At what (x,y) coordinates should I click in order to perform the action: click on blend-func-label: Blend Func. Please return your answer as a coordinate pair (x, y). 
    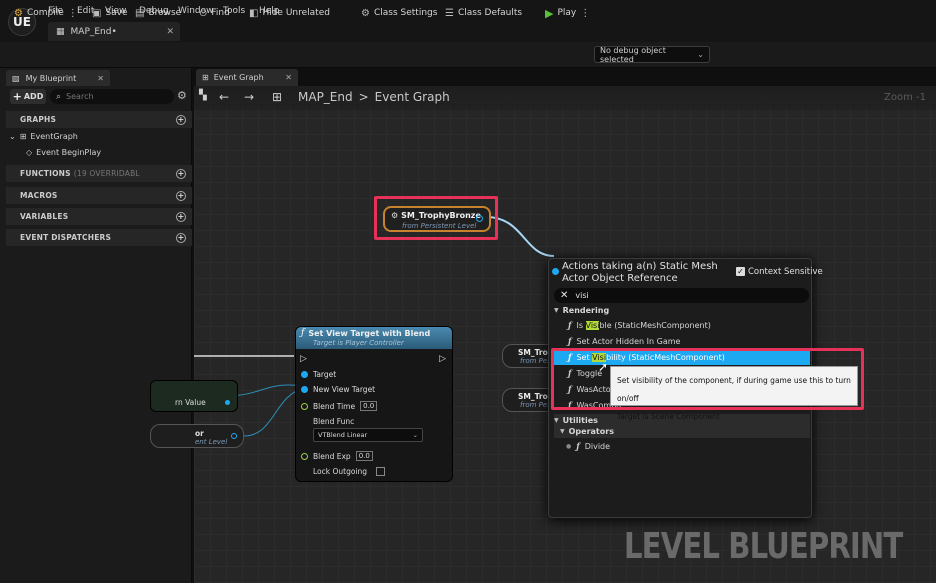
    Looking at the image, I should click on (334, 421).